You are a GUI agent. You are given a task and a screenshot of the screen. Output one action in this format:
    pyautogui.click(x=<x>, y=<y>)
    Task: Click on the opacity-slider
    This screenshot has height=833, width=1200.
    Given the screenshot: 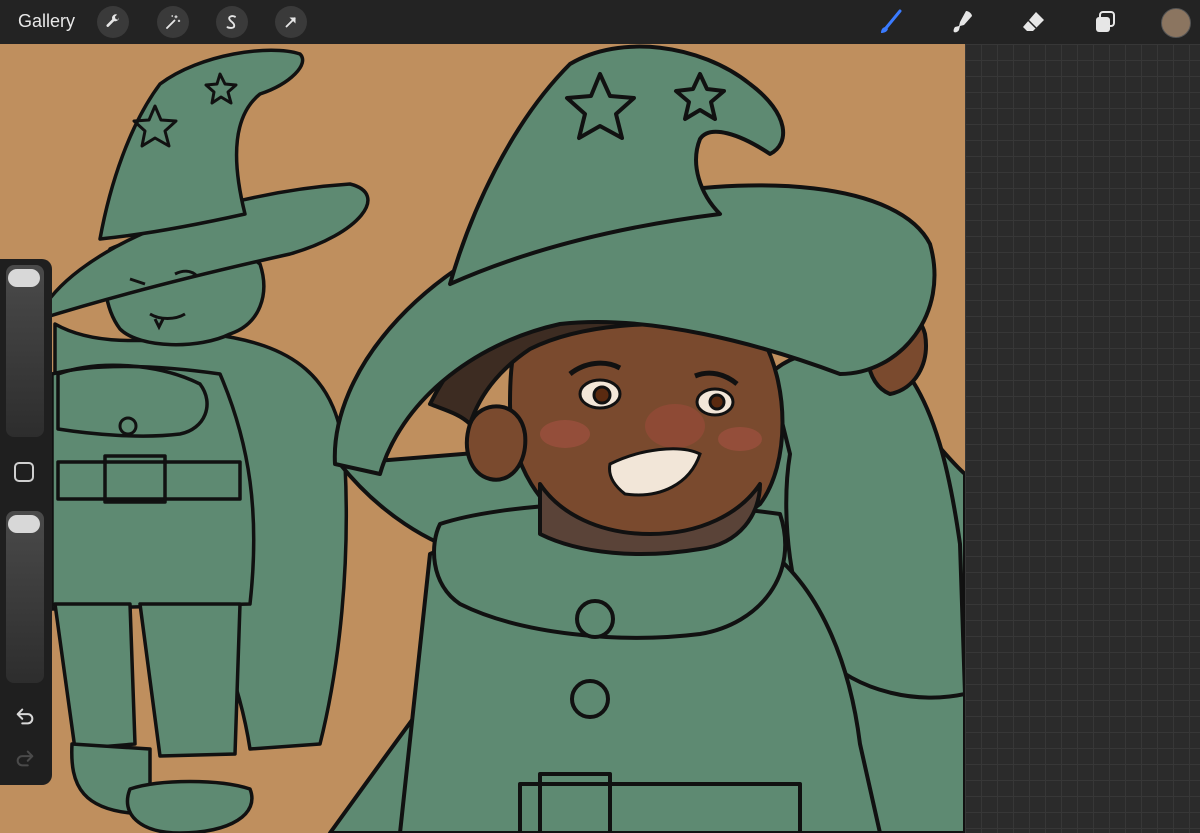 What is the action you would take?
    pyautogui.click(x=25, y=597)
    